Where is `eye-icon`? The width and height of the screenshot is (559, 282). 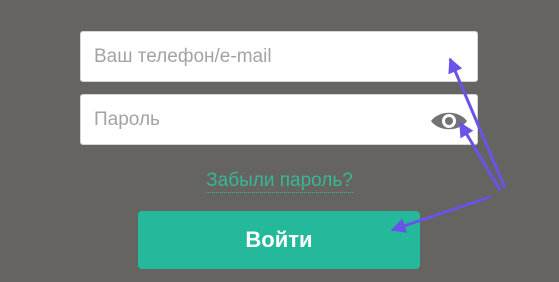
eye-icon is located at coordinates (449, 121).